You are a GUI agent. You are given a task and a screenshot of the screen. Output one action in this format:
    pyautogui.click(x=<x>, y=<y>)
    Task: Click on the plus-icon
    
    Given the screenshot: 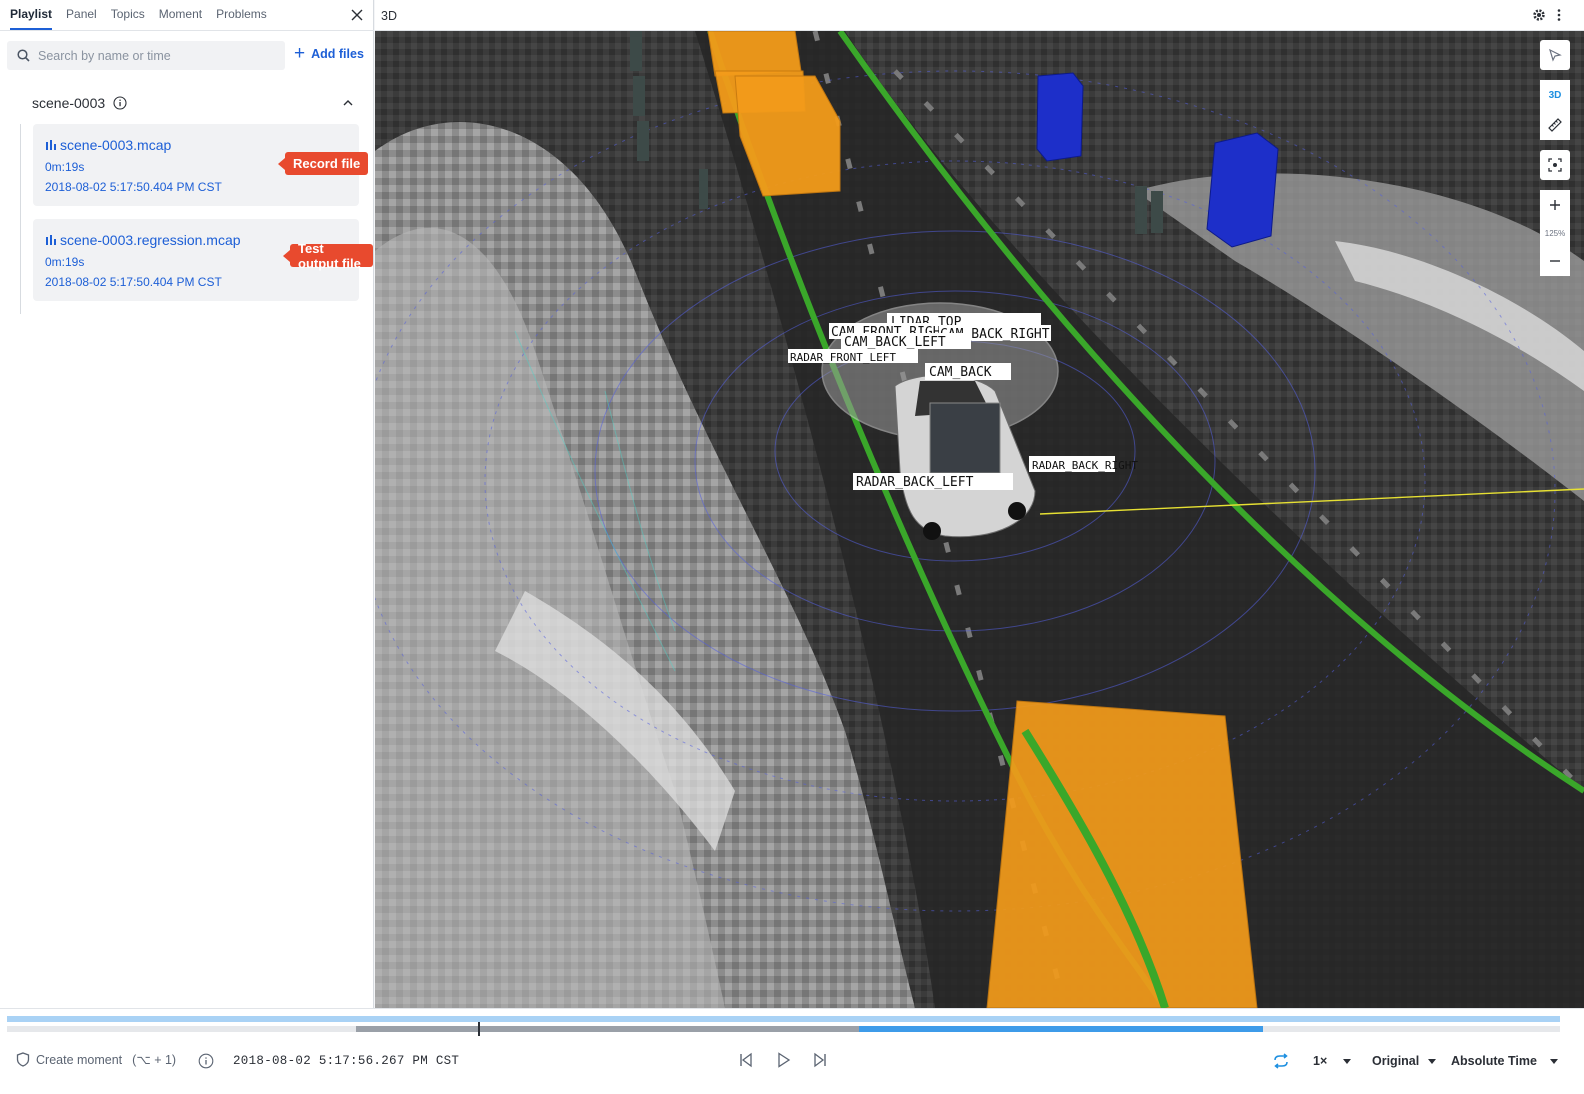 What is the action you would take?
    pyautogui.click(x=1555, y=205)
    